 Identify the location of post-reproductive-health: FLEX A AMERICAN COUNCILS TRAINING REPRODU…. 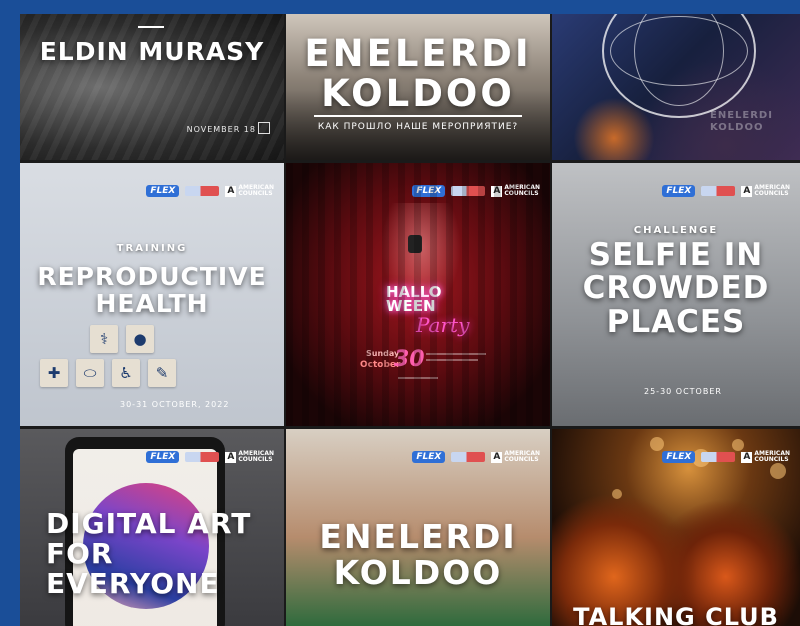
(152, 294).